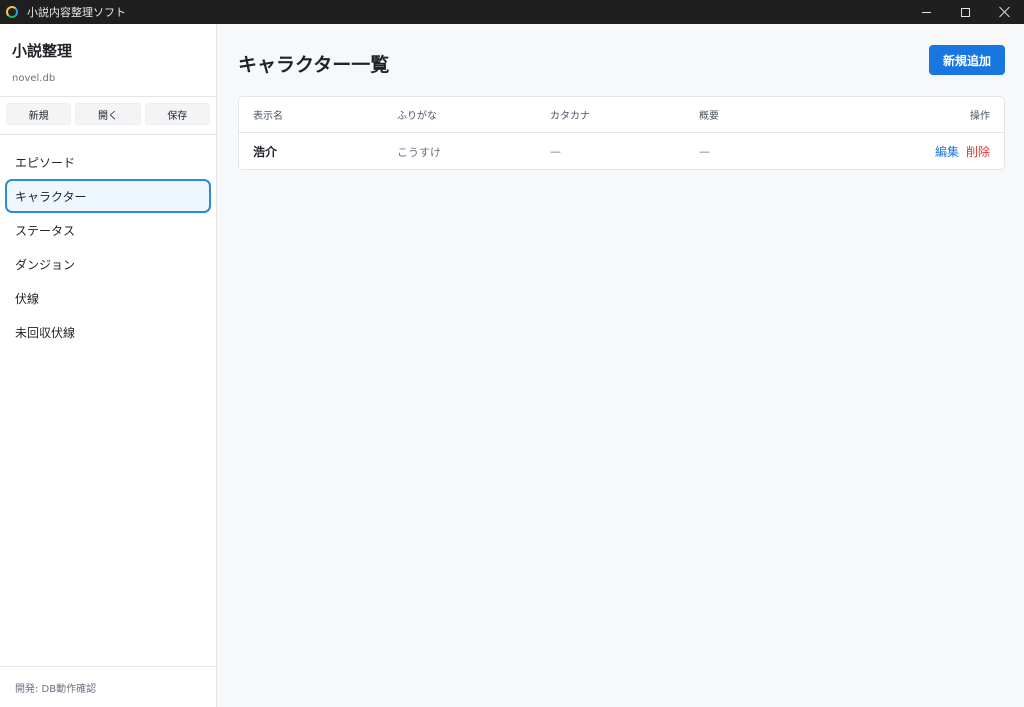  What do you see at coordinates (108, 264) in the screenshot?
I see `sidebar-item-dungeons: ダンジョン` at bounding box center [108, 264].